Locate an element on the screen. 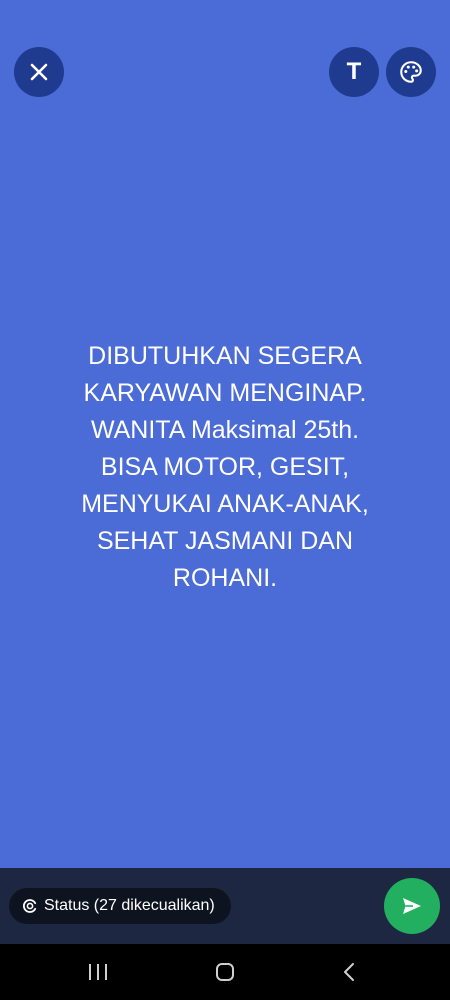 This screenshot has width=450, height=1000. send-button is located at coordinates (412, 906).